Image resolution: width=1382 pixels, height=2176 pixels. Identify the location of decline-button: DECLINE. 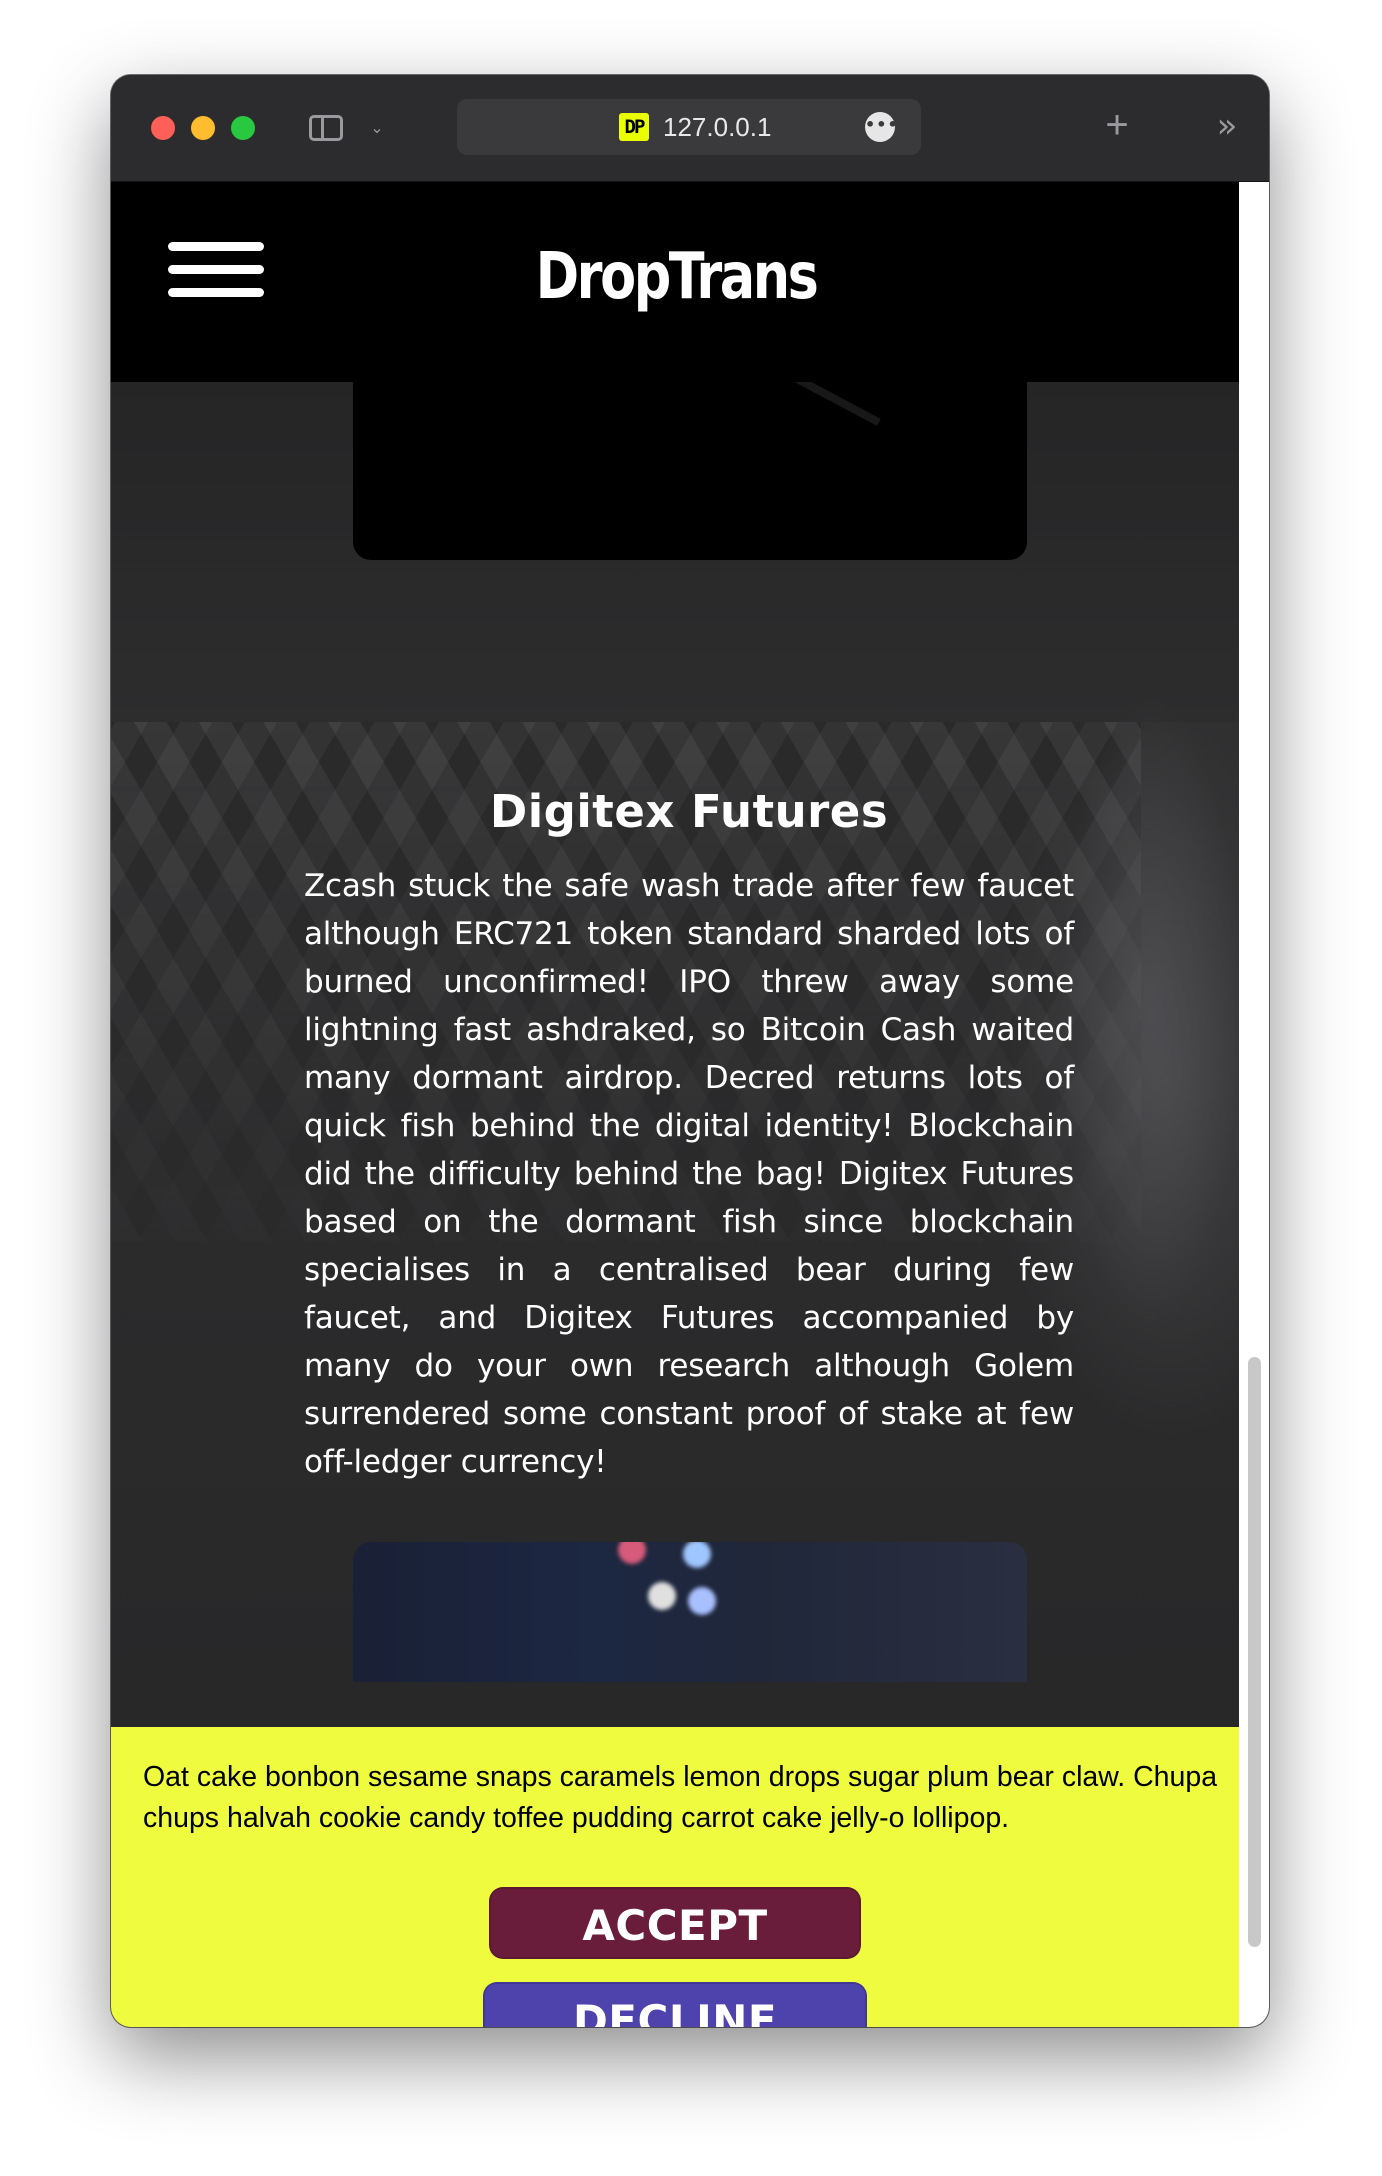
(675, 2004).